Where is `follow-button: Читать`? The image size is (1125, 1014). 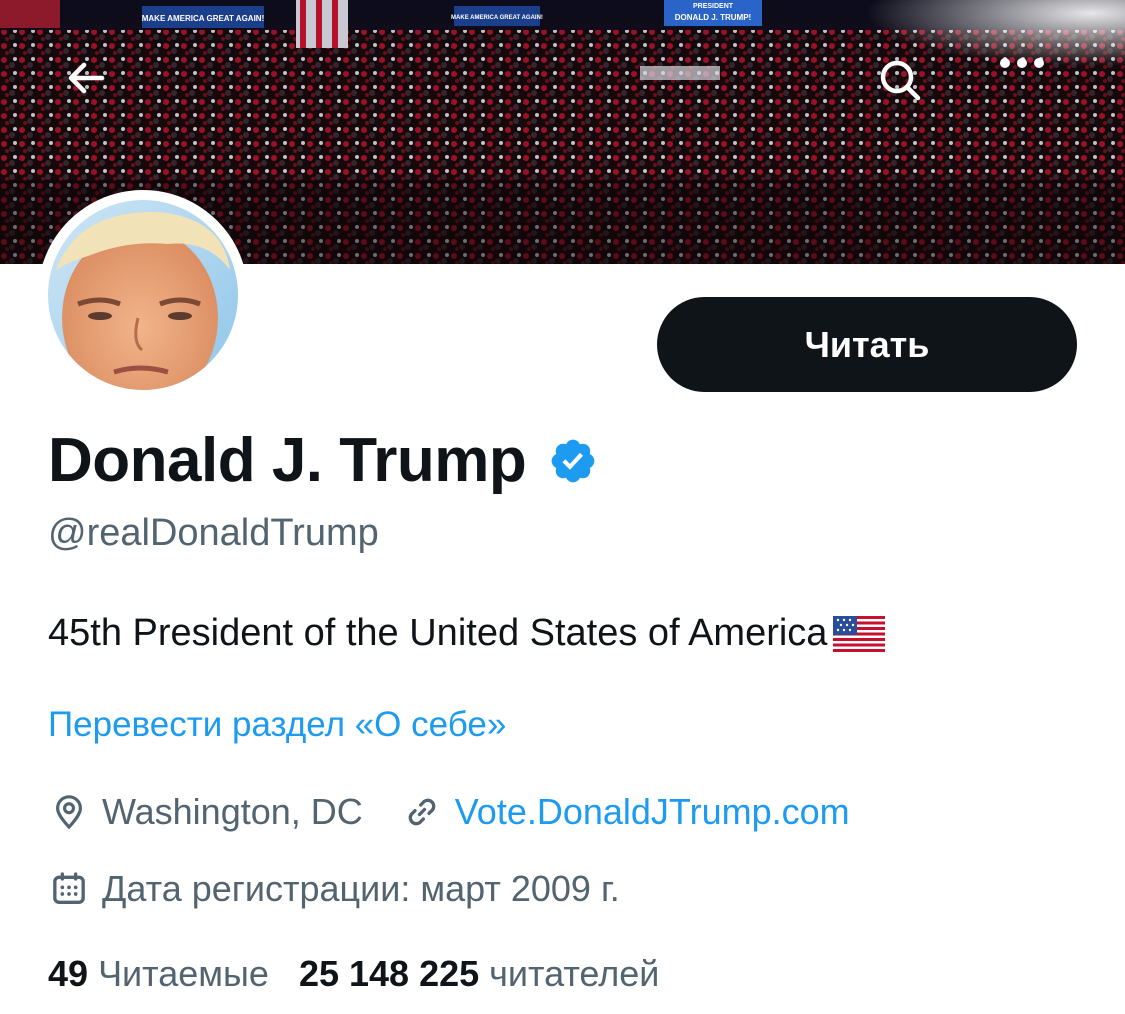
follow-button: Читать is located at coordinates (867, 344).